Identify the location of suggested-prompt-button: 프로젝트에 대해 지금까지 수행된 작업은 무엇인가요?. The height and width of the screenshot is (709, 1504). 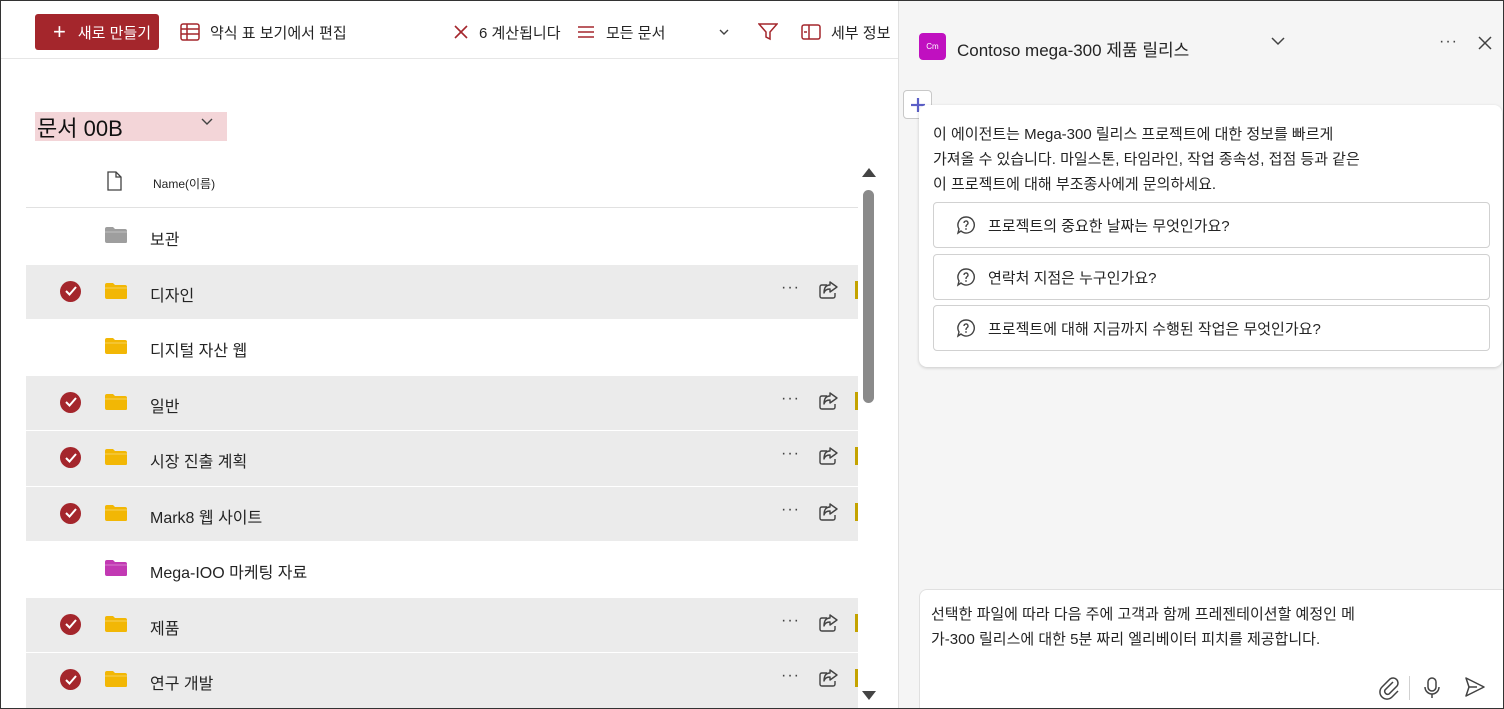
(1211, 328).